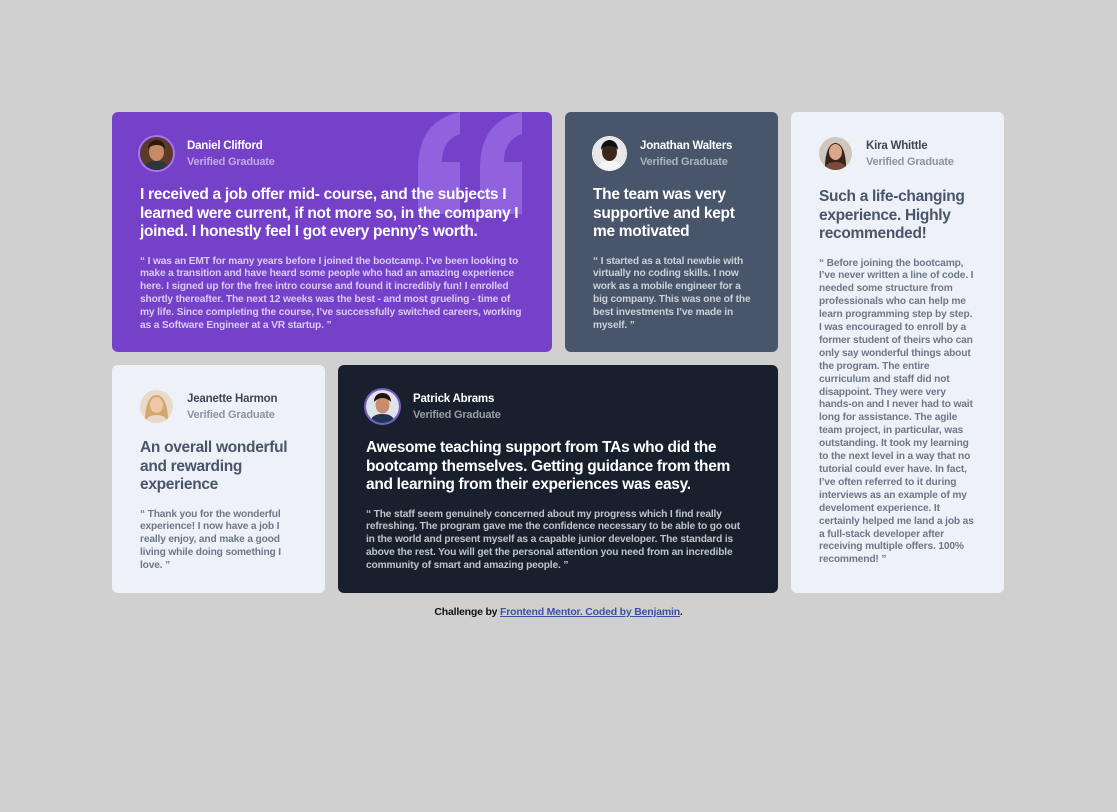  Describe the element at coordinates (466, 612) in the screenshot. I see `attribution-prefix: Challenge by` at that location.